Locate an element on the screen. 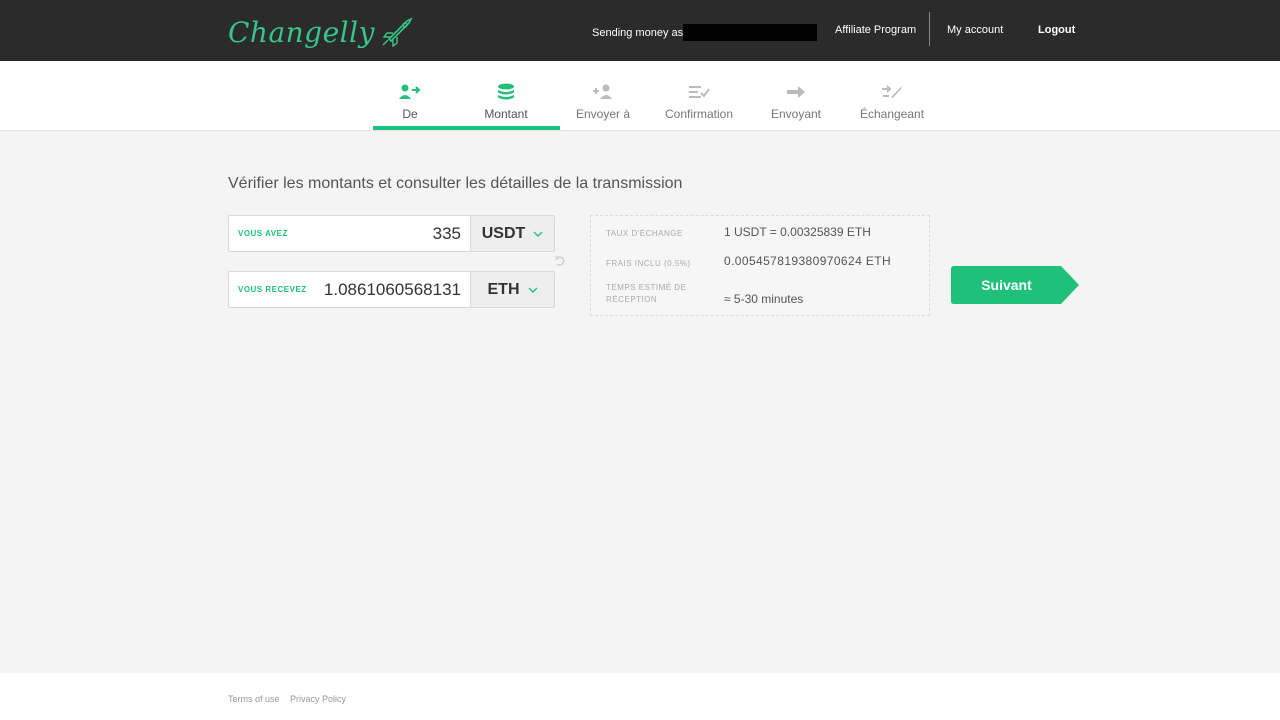  changelly-logo: Changelly is located at coordinates (321, 32).